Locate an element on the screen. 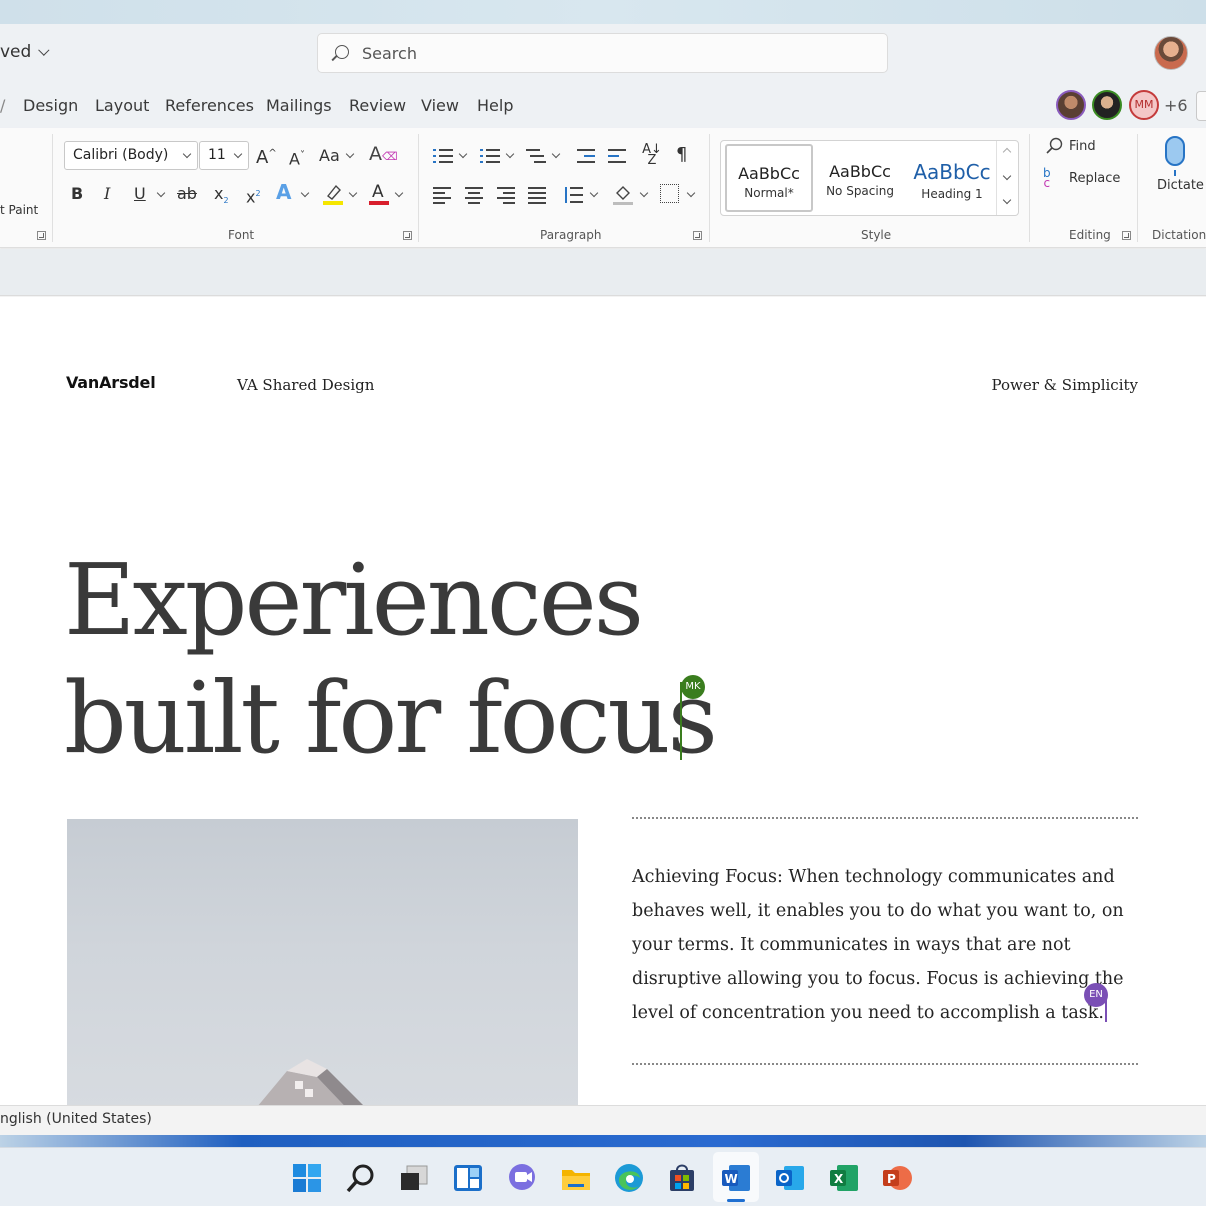  collaborator-avatar-mm: MM is located at coordinates (1144, 105).